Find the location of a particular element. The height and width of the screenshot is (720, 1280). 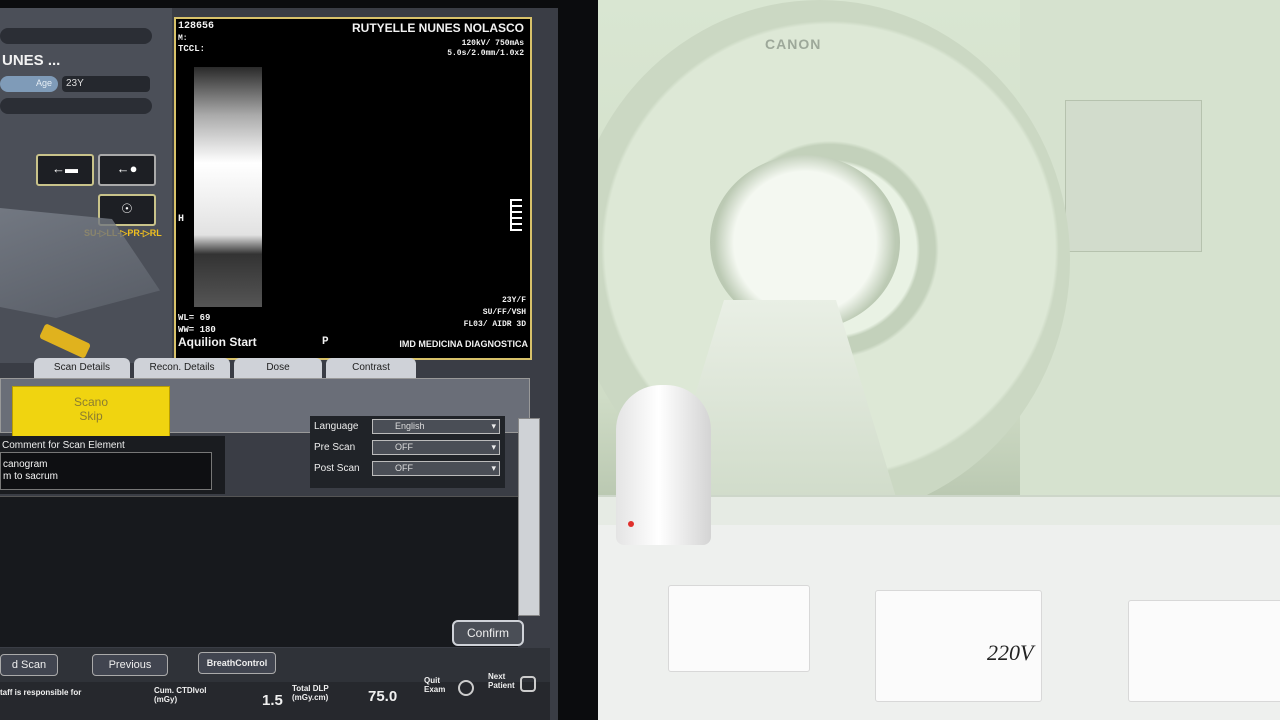

scanner-model: Aquilion Start is located at coordinates (217, 342).